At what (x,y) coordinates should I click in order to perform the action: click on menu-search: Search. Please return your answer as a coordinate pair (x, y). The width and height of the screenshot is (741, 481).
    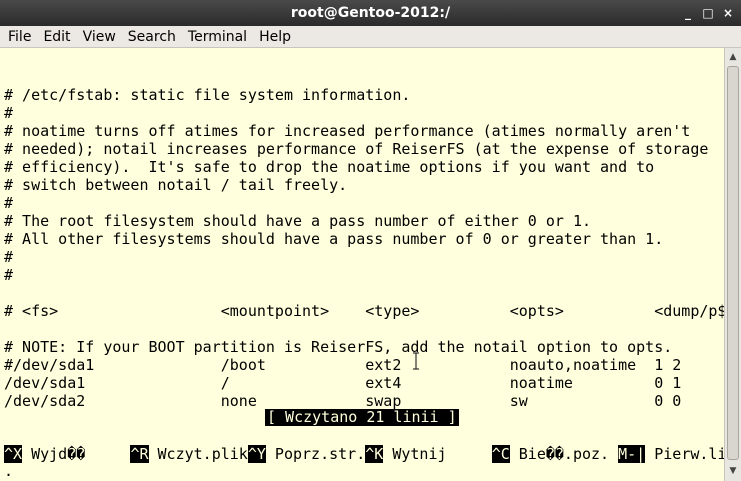
    Looking at the image, I should click on (152, 37).